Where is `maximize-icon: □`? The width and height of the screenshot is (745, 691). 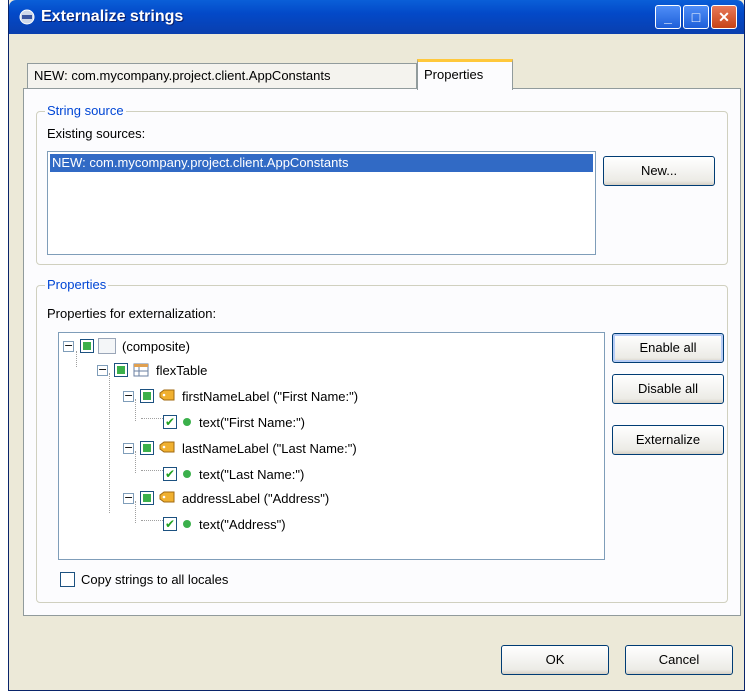
maximize-icon: □ is located at coordinates (696, 17).